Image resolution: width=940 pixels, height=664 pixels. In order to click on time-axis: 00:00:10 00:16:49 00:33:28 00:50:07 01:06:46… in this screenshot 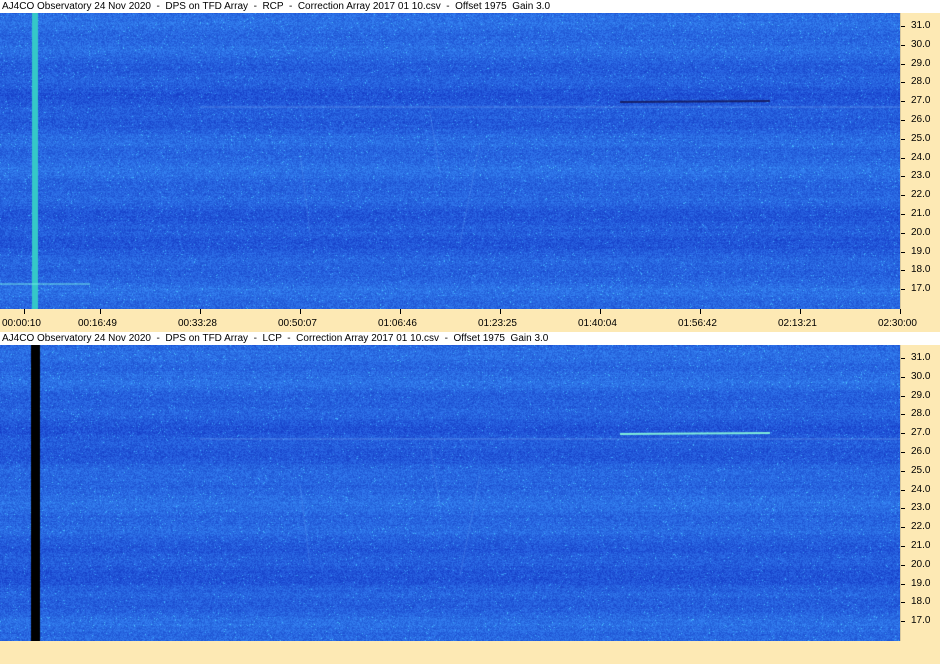, I will do `click(470, 320)`.